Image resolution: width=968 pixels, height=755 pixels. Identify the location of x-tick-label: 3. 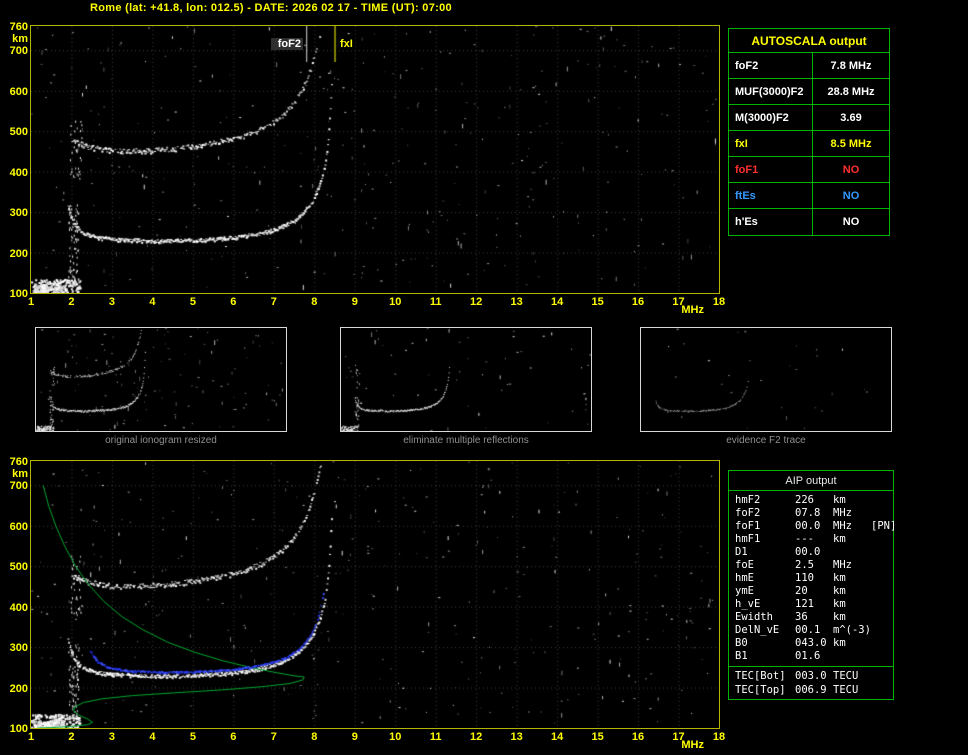
(111, 737).